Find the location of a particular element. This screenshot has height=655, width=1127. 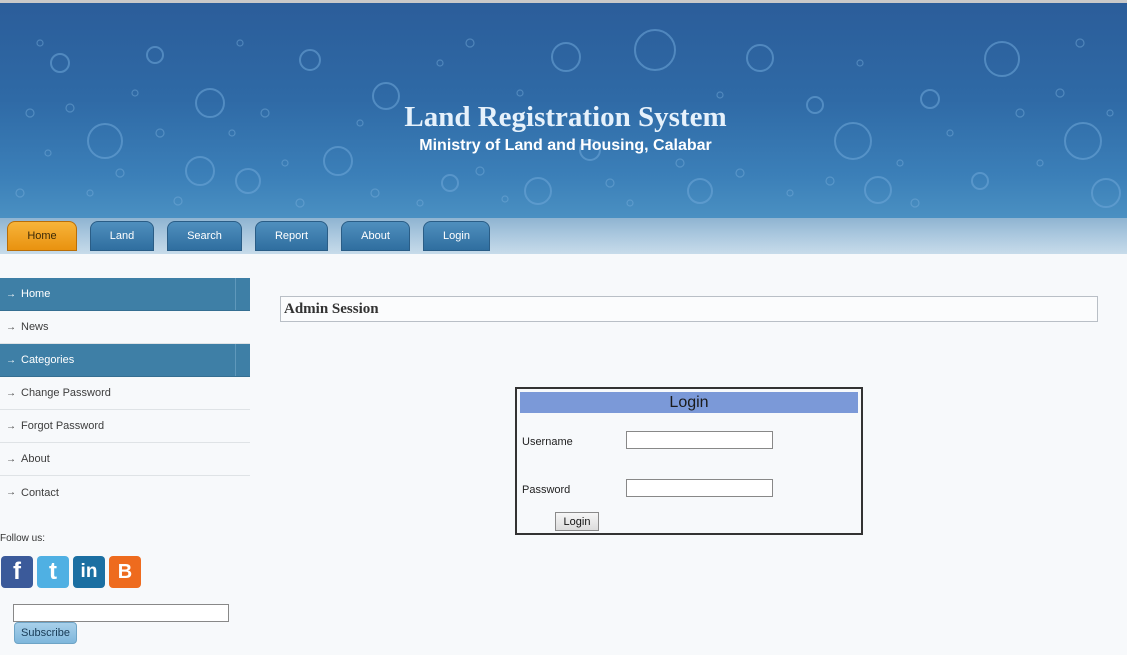

tab-report: Report is located at coordinates (291, 236).